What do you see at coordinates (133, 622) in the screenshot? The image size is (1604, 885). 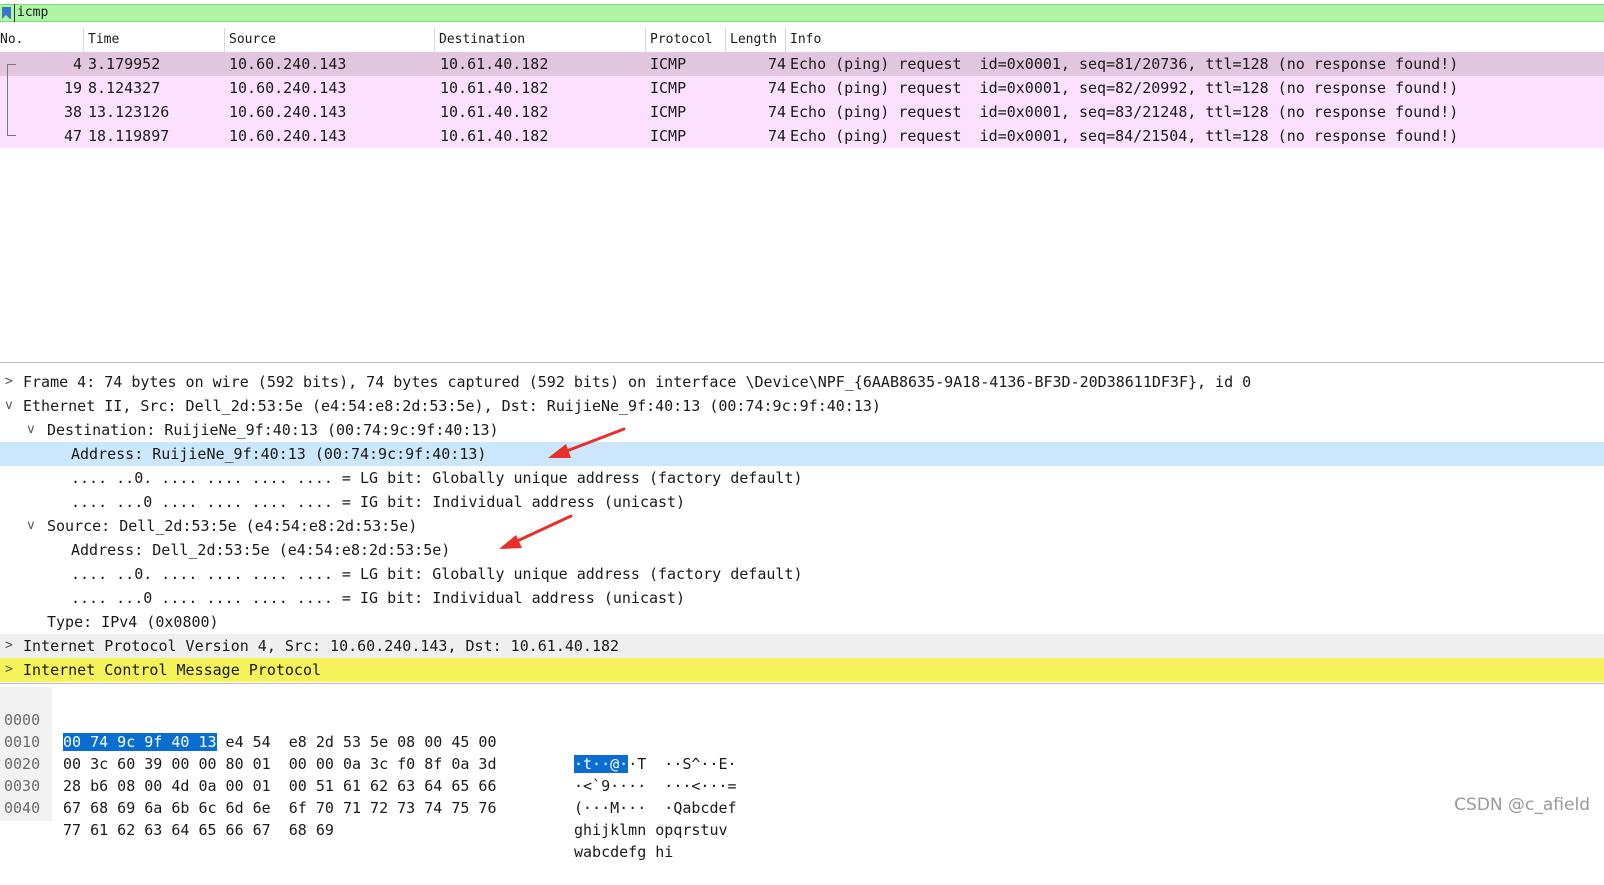 I see `tree-item-label: Type: IPv4 (0x0800)` at bounding box center [133, 622].